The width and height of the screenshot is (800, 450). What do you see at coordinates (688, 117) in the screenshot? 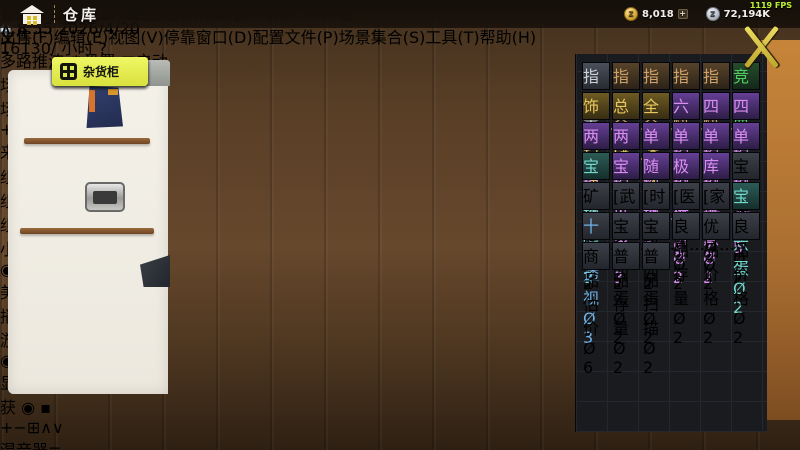
I see `inventory-item: 指定快… Ø 20` at bounding box center [688, 117].